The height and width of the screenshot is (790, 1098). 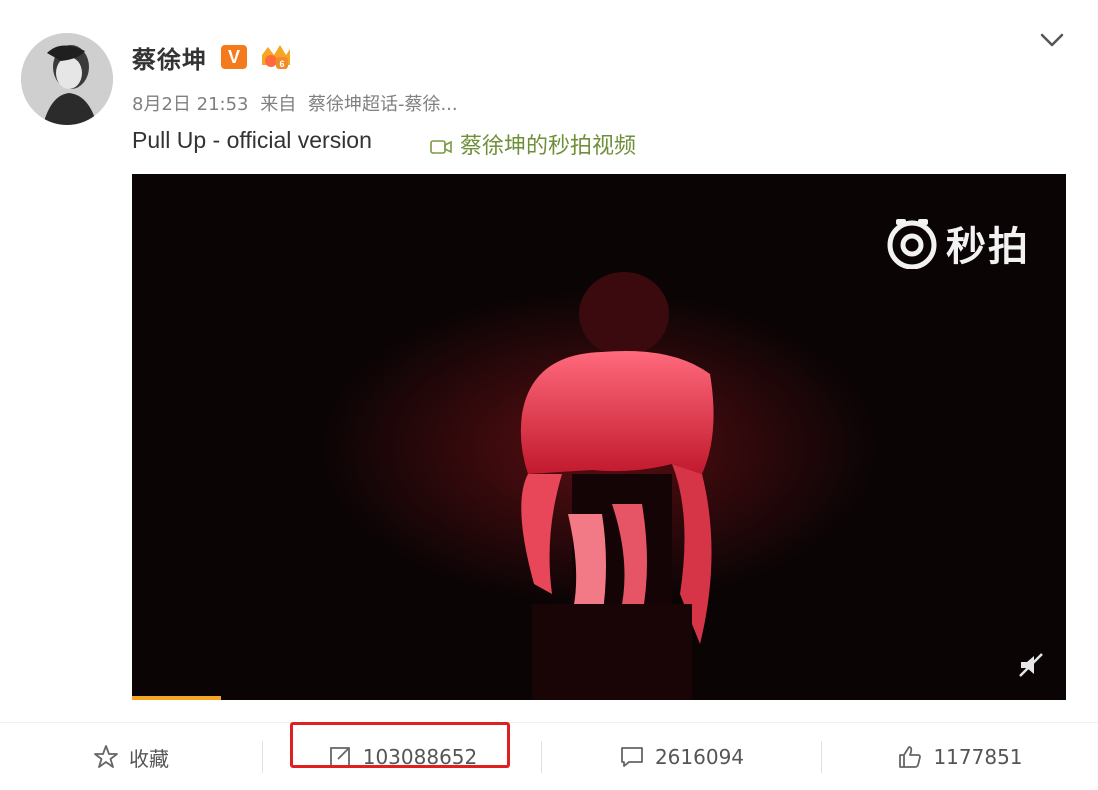 I want to click on post-text: Pull Up - official version, so click(x=252, y=140).